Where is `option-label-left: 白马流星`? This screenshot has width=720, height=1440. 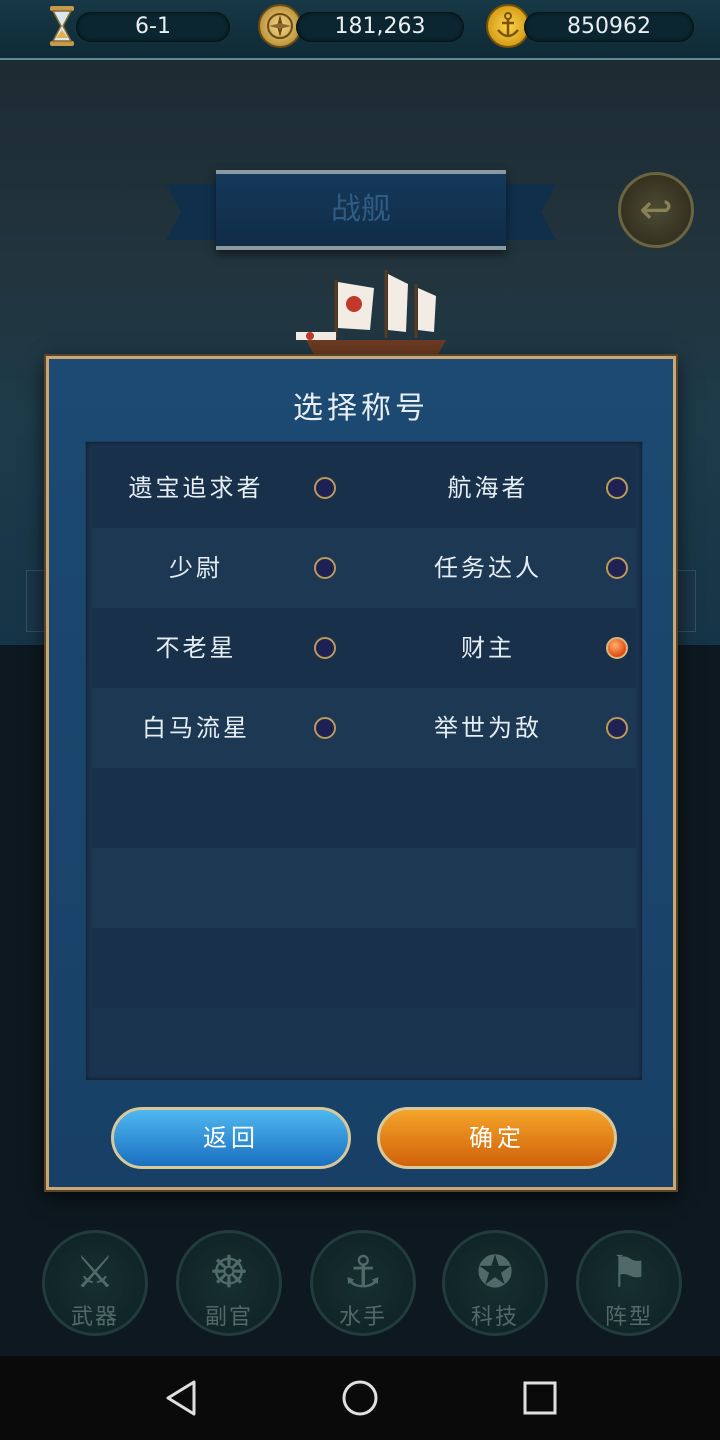 option-label-left: 白马流星 is located at coordinates (196, 728).